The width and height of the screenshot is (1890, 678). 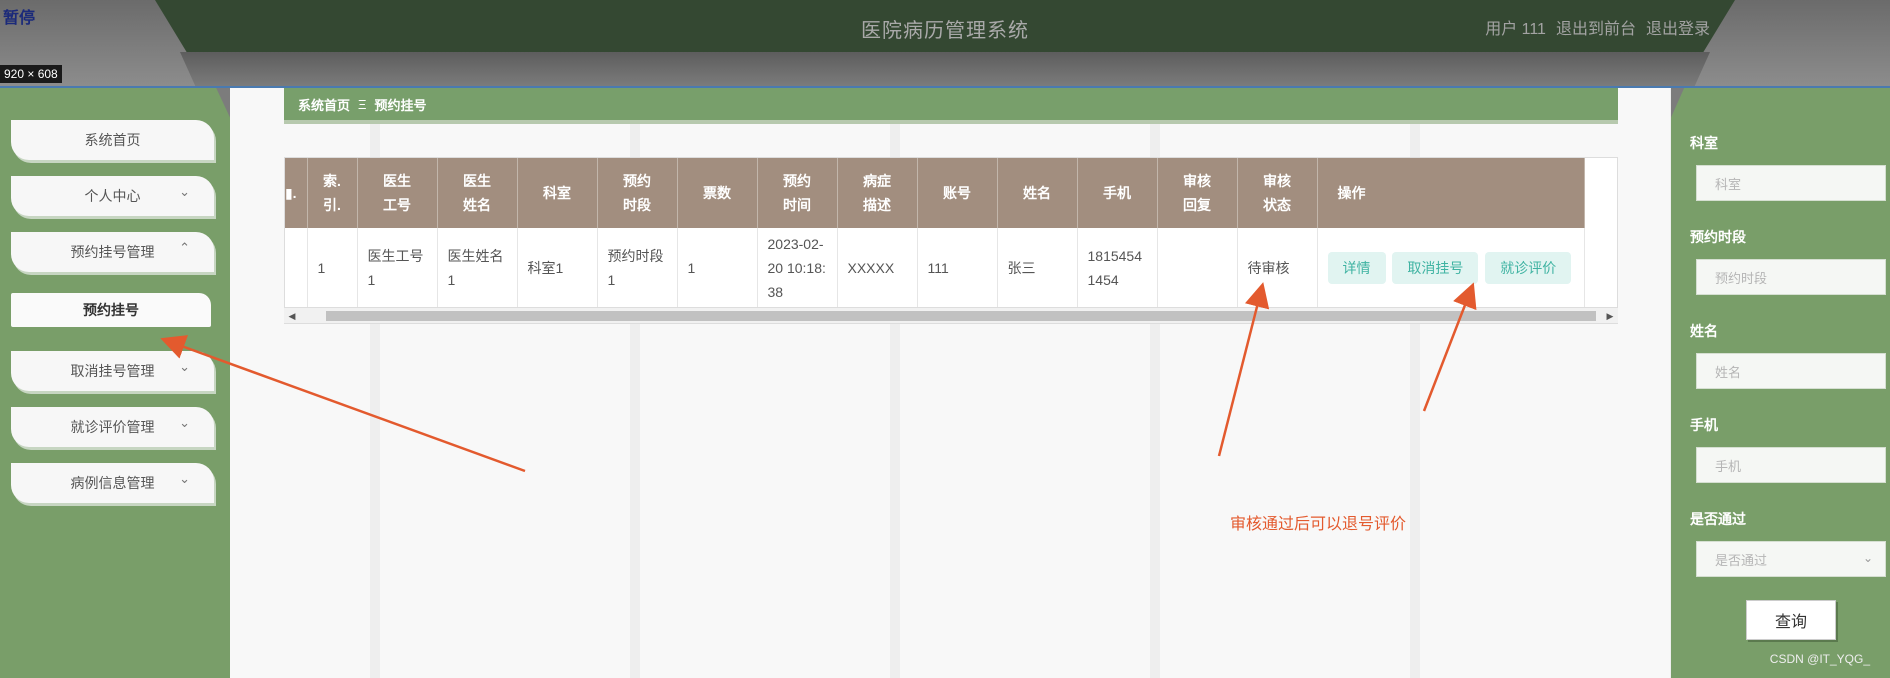 What do you see at coordinates (477, 193) in the screenshot?
I see `column-header-doctor-name: 医生 姓名` at bounding box center [477, 193].